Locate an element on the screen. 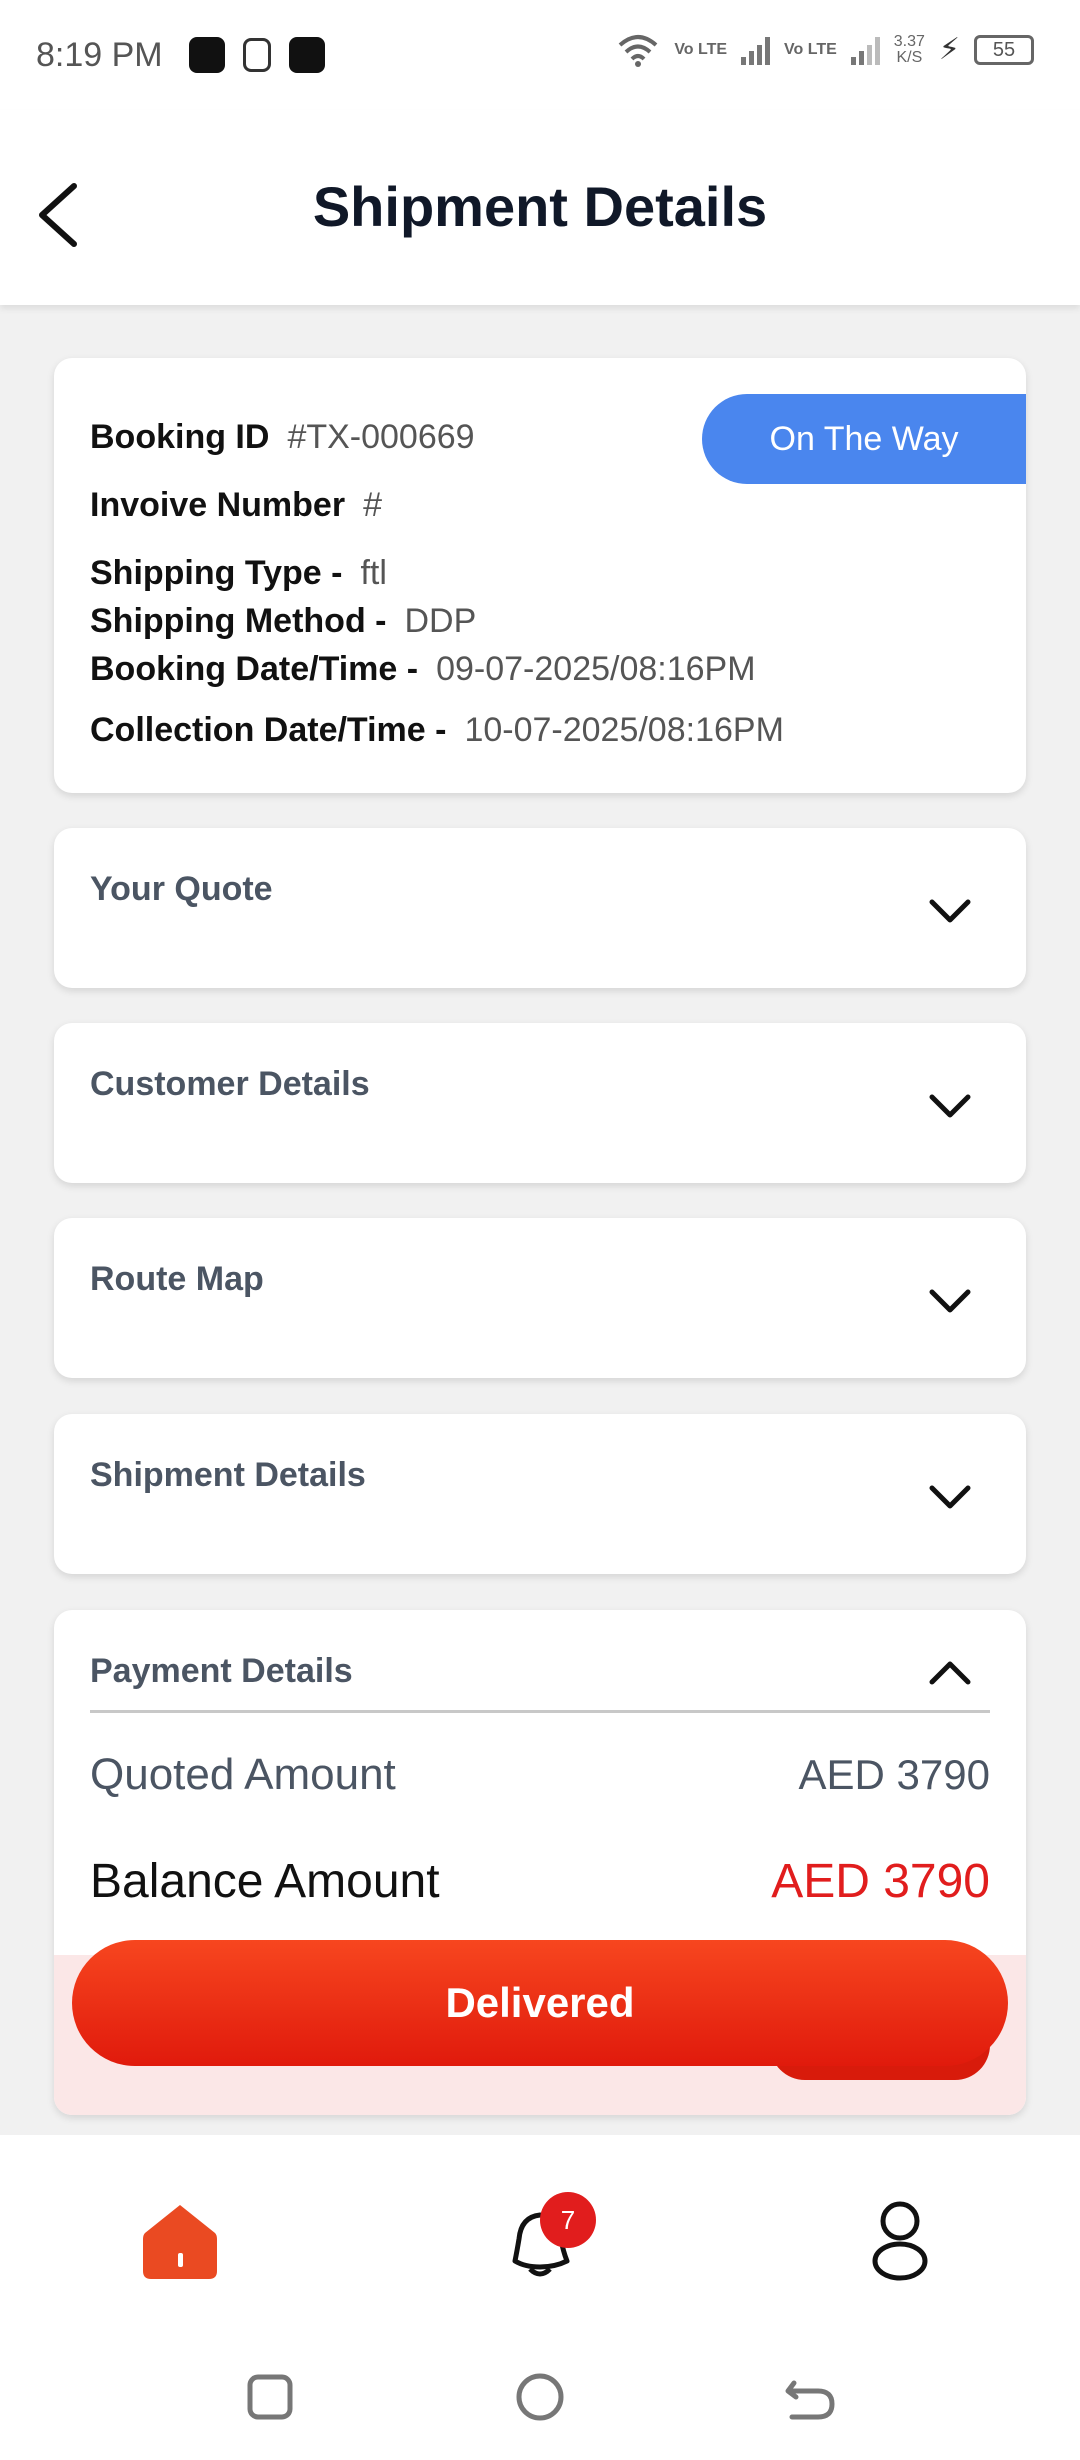  booking-datetime-label: Booking Date/Time - is located at coordinates (254, 669).